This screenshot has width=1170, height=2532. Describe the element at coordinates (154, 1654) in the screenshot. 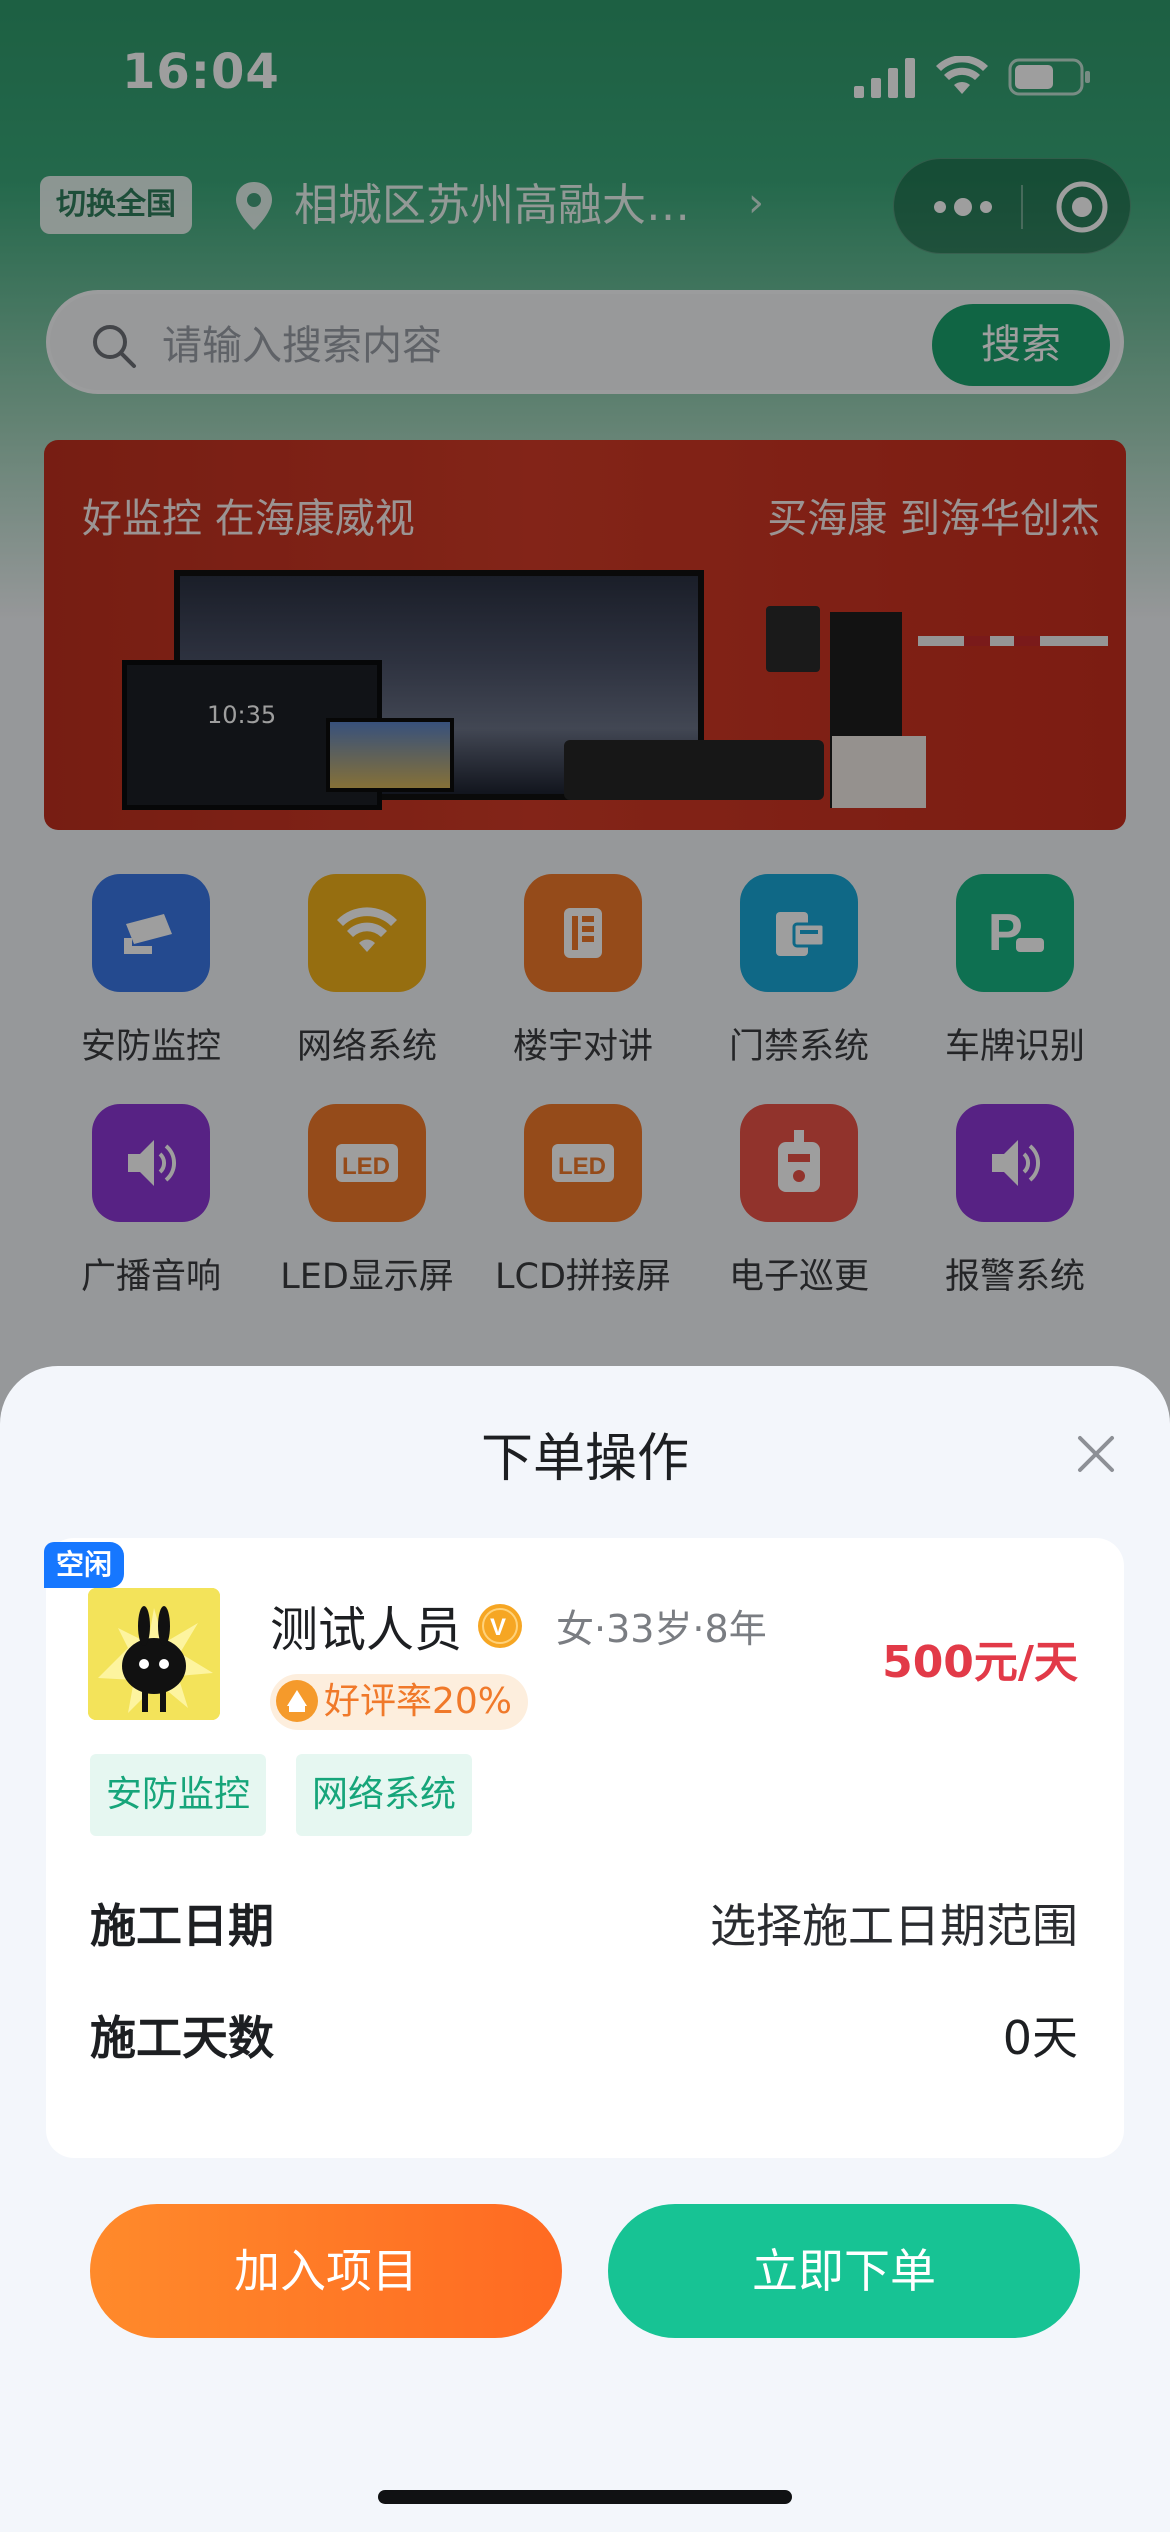

I see `avatar` at that location.